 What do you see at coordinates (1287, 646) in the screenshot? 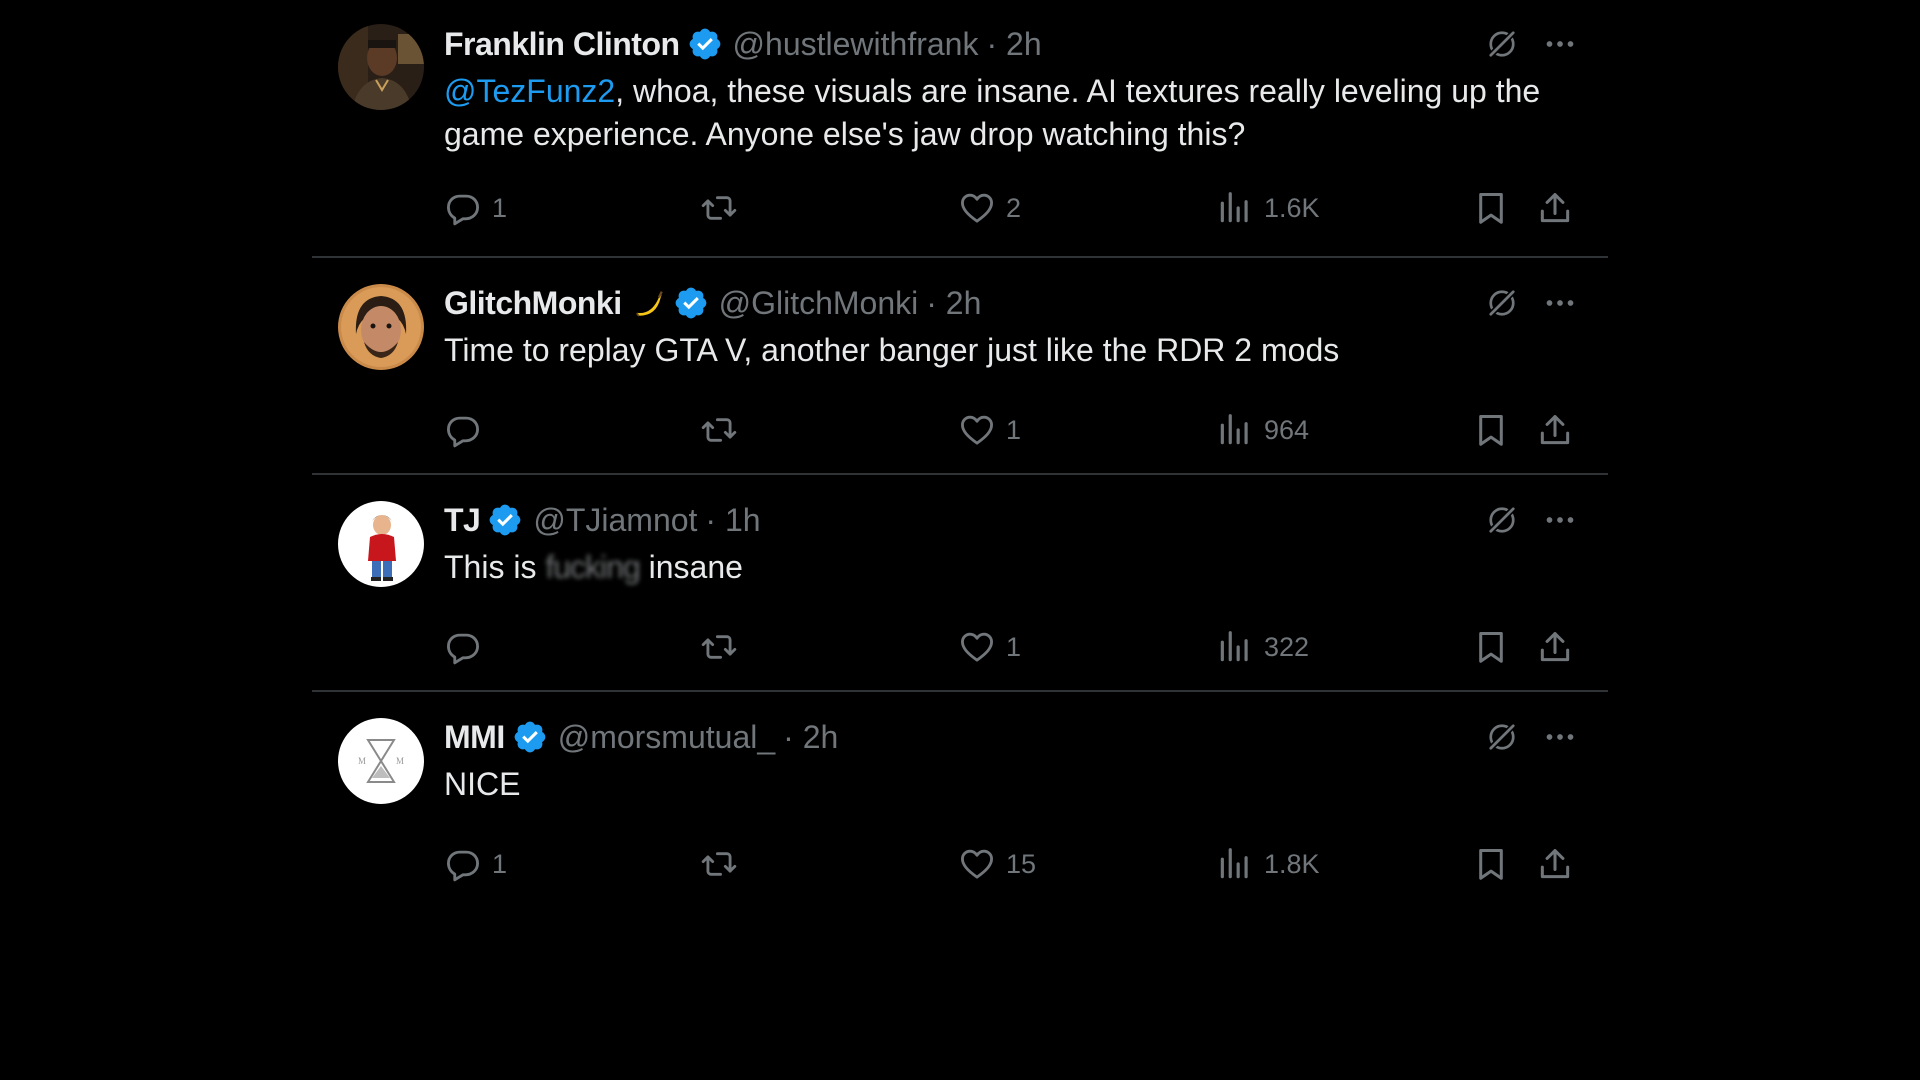
I see `view-count: 322` at bounding box center [1287, 646].